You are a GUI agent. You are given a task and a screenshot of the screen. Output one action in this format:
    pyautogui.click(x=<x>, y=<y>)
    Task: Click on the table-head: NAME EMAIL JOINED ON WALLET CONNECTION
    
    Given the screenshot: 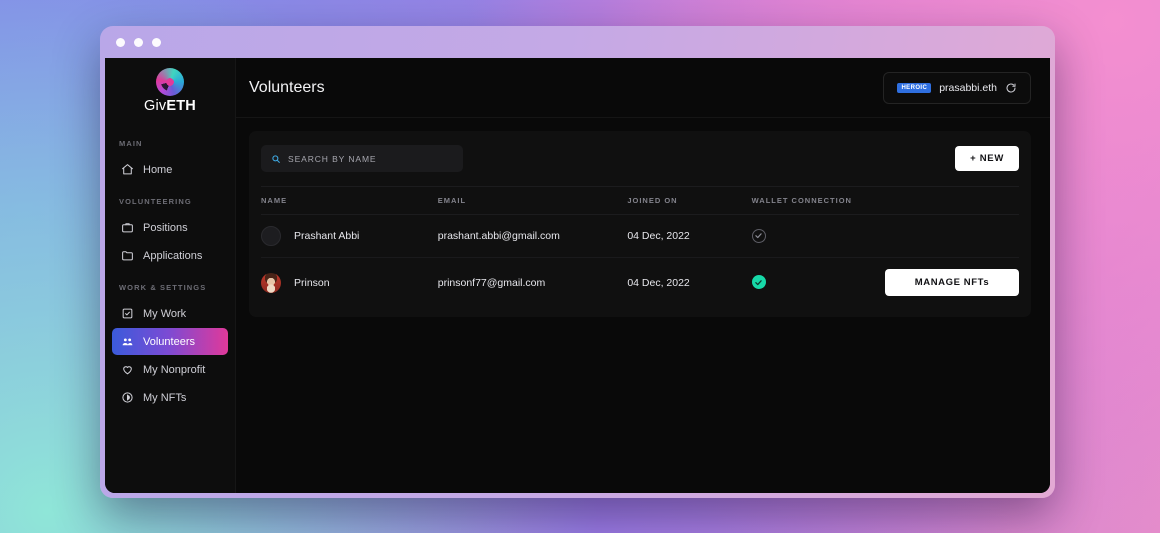 What is the action you would take?
    pyautogui.click(x=640, y=200)
    